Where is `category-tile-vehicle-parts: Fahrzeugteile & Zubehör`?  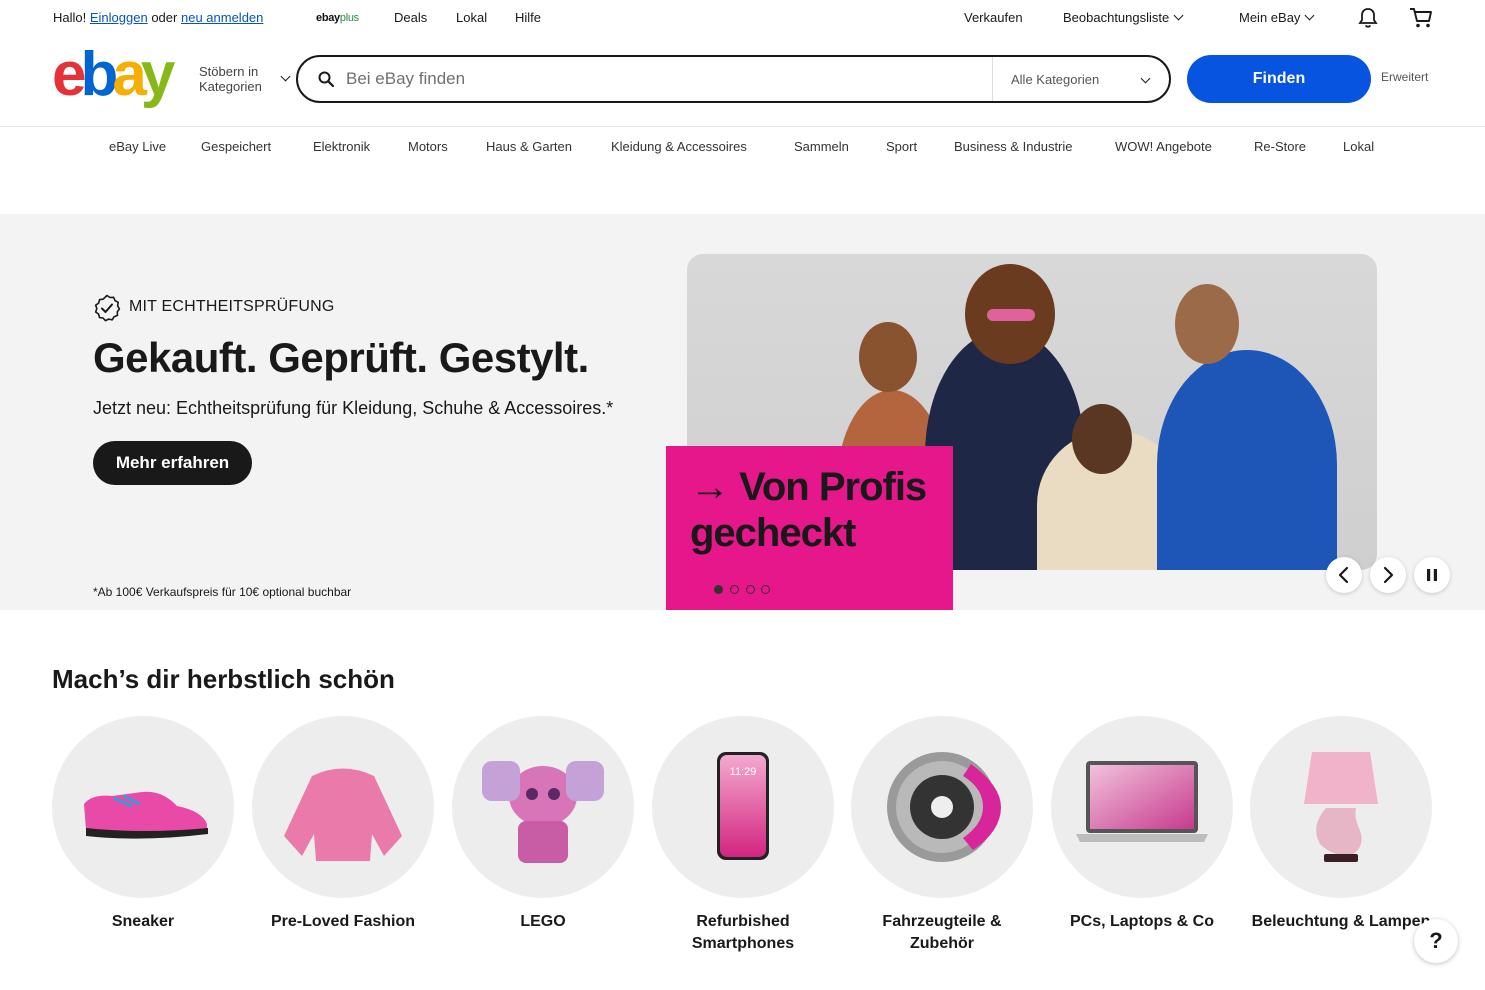
category-tile-vehicle-parts: Fahrzeugteile & Zubehör is located at coordinates (942, 835).